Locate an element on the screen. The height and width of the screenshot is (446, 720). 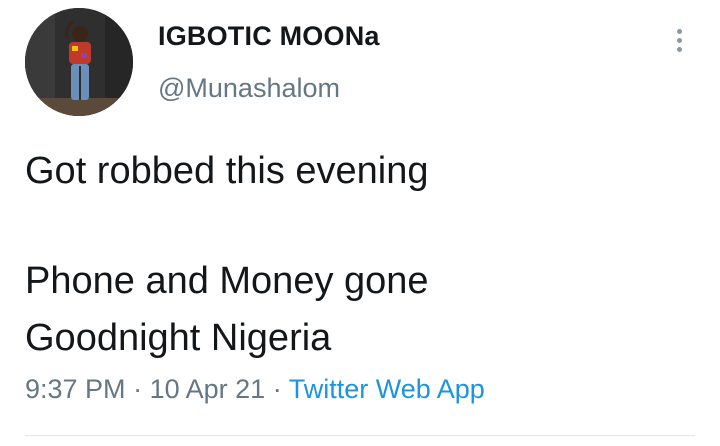
tweet-source-link: Twitter Web App is located at coordinates (387, 389).